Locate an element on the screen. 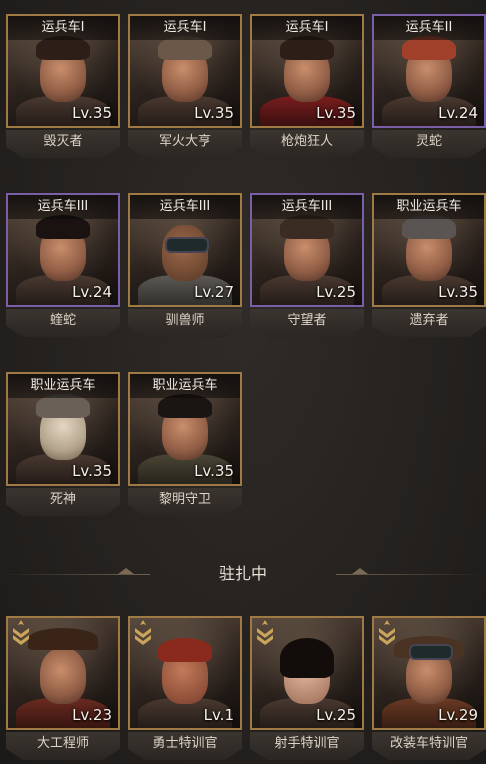  hero-card: 运兵车II Lv.24 灵蛇 is located at coordinates (429, 86).